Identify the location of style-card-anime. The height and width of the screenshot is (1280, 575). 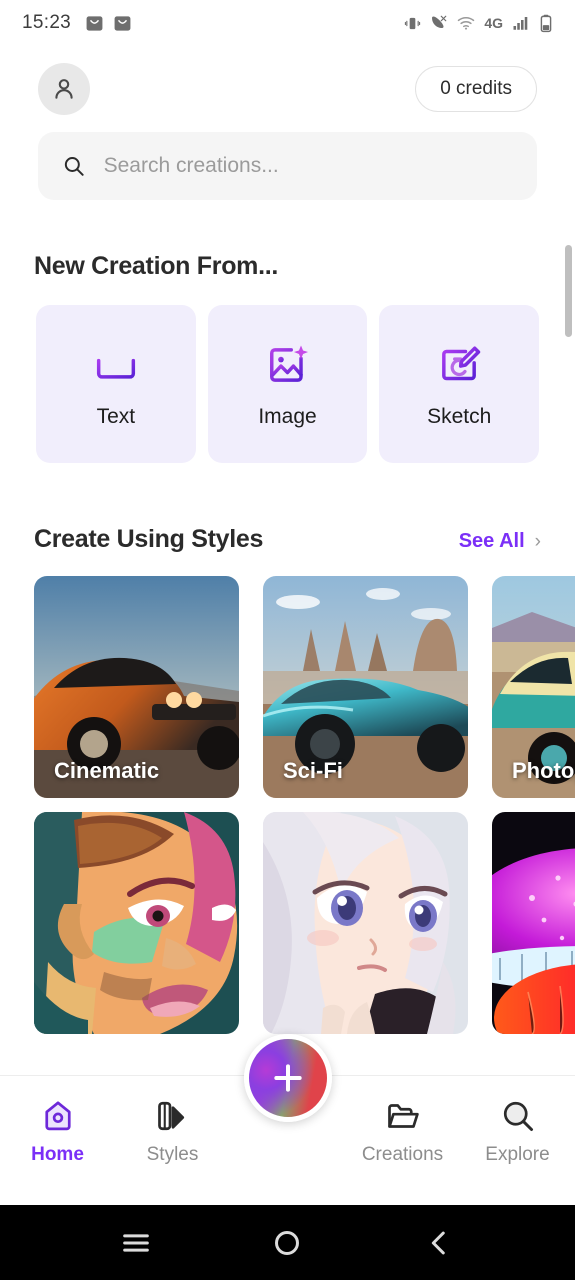
(365, 923).